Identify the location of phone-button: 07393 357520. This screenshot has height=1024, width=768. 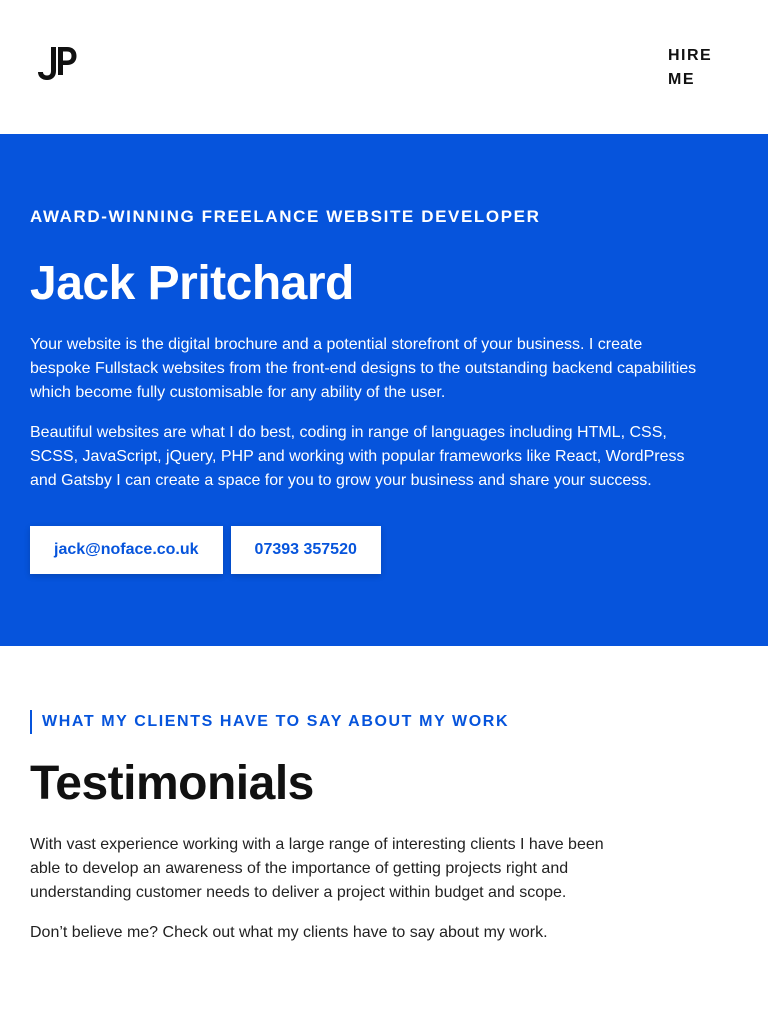
(305, 550).